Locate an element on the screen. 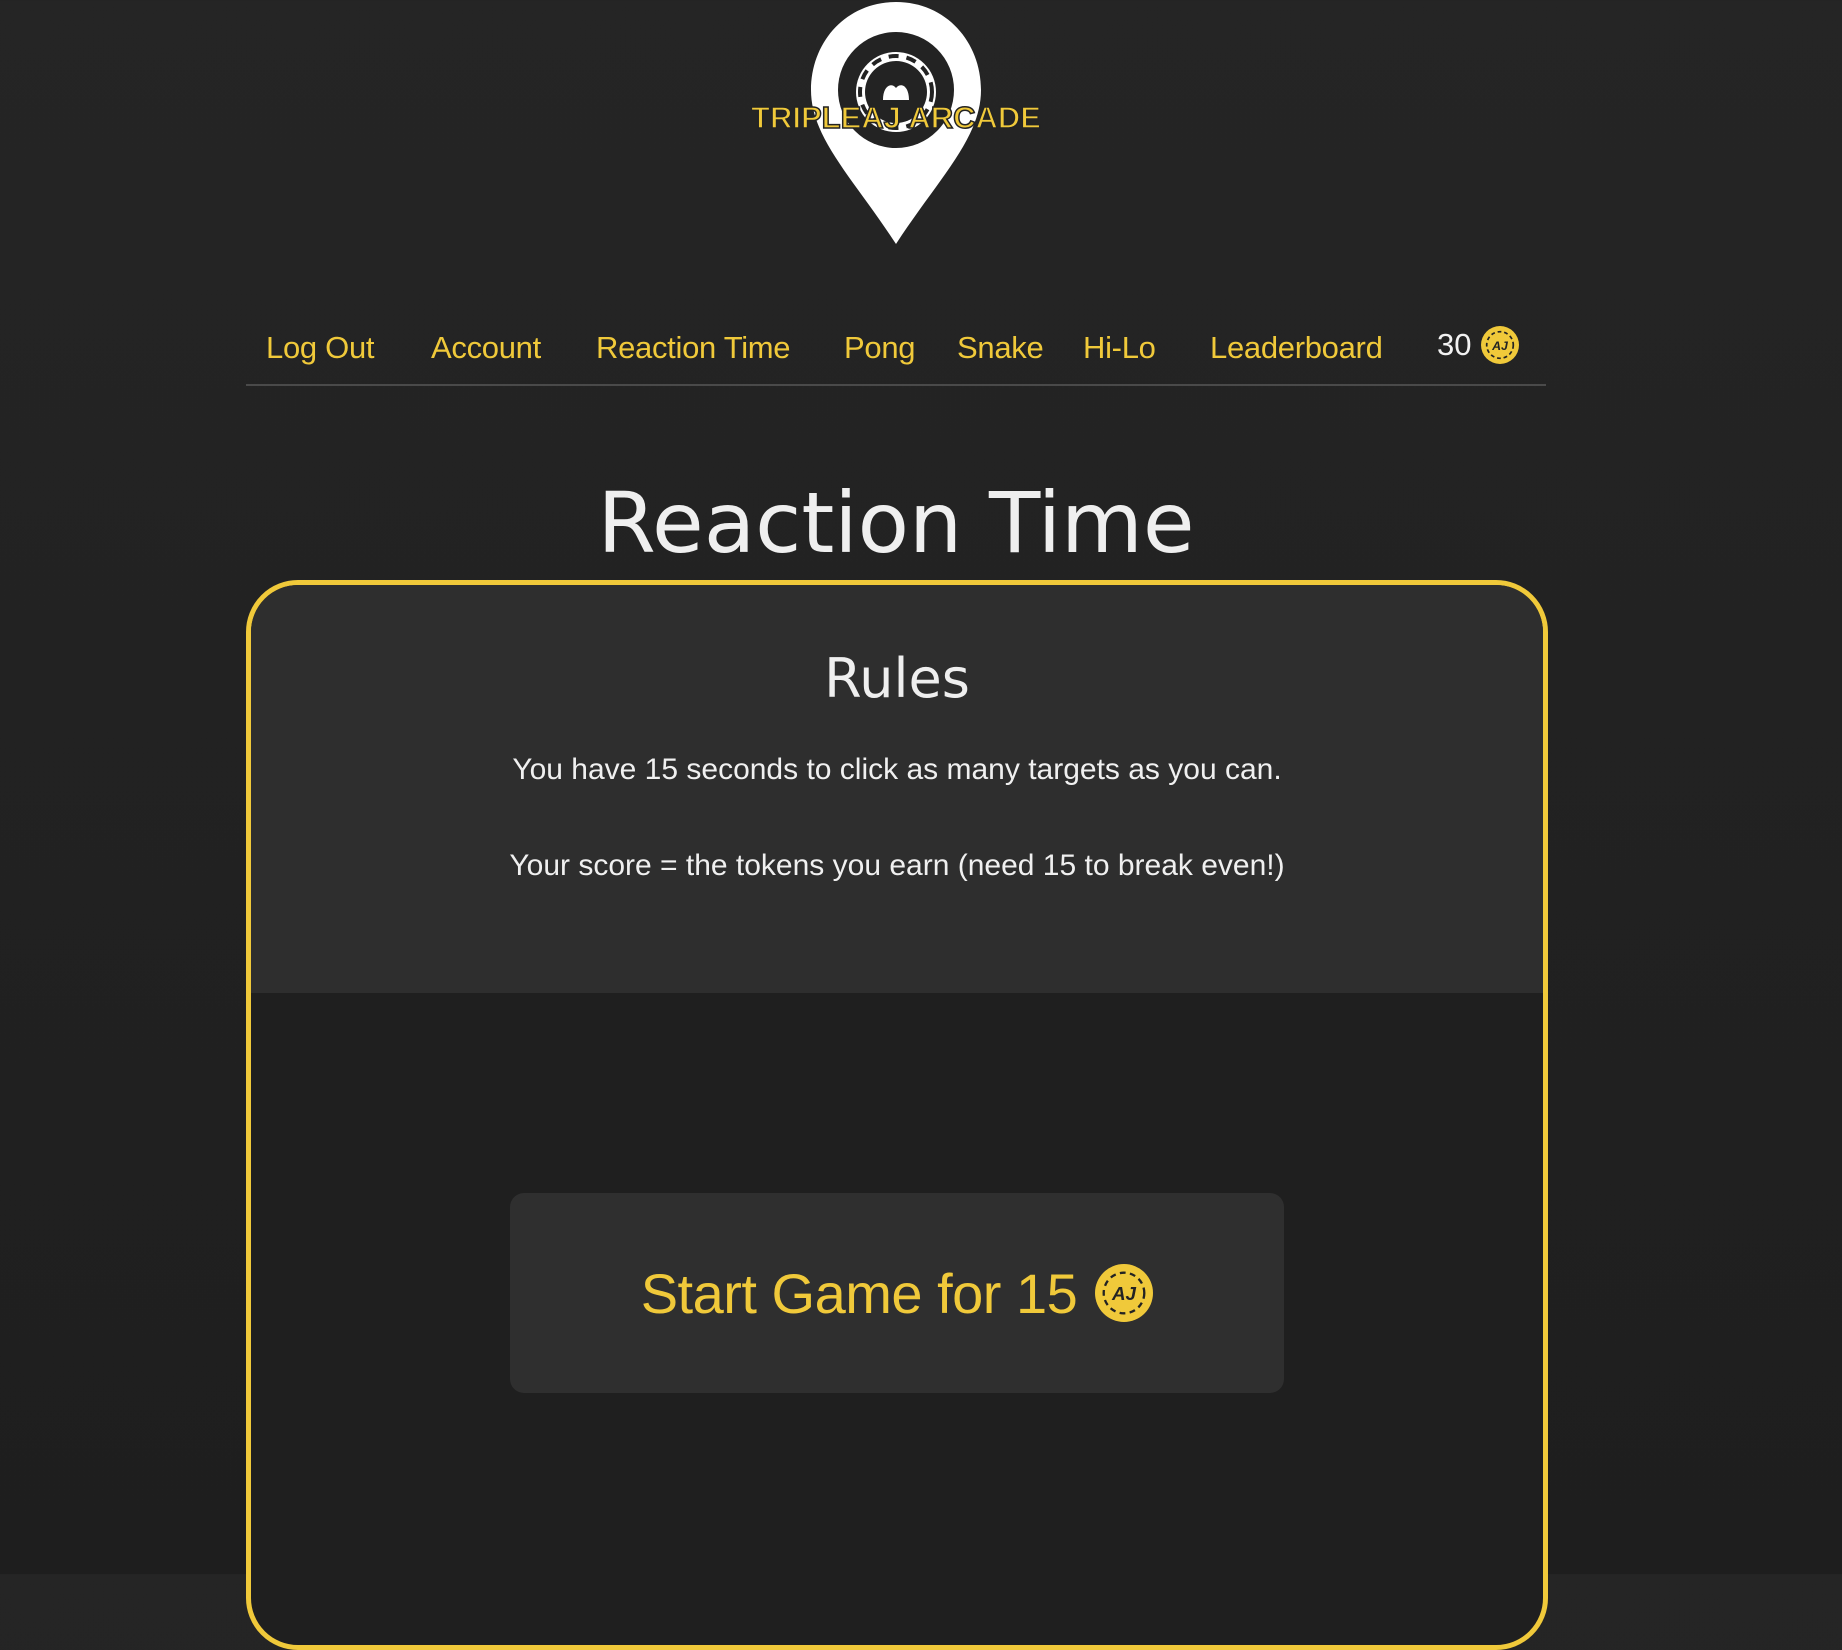  nav-hi-lo: Hi-Lo is located at coordinates (1119, 348).